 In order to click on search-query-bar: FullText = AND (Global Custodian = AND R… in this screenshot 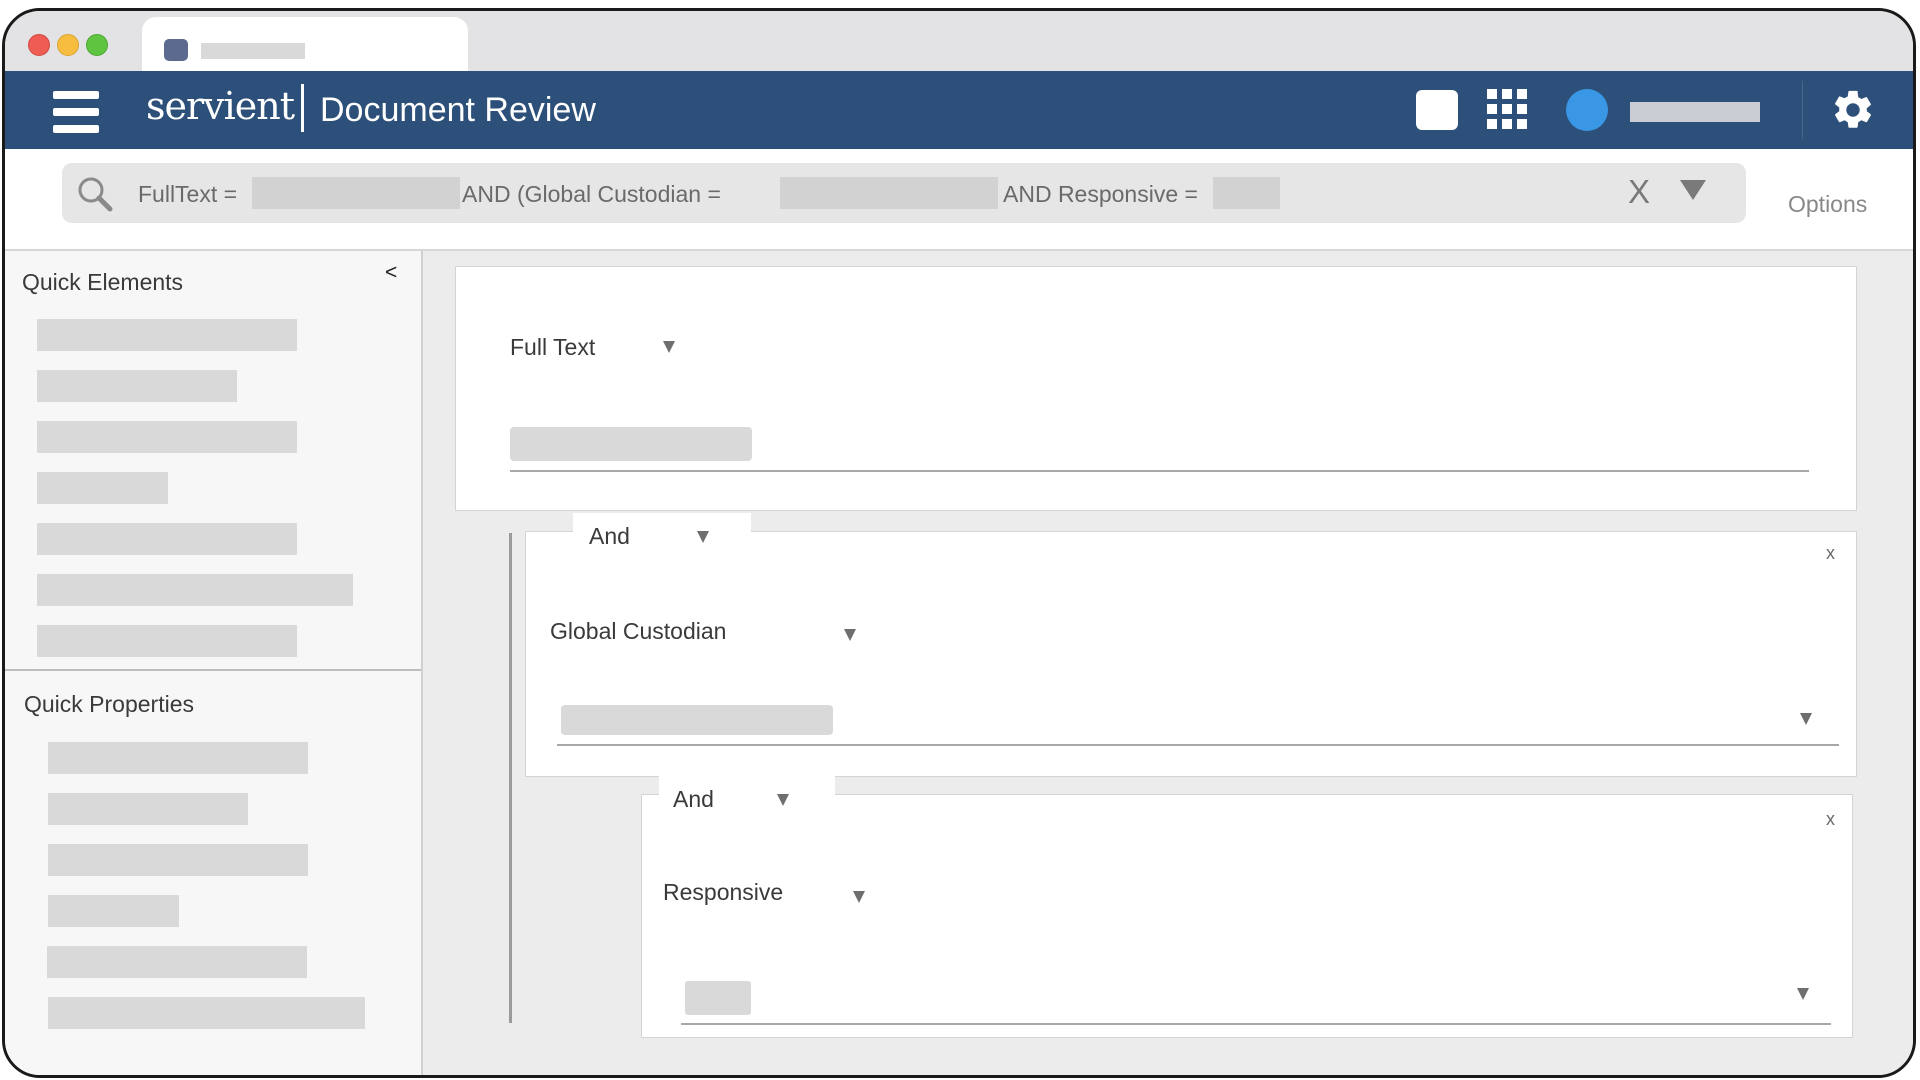, I will do `click(904, 193)`.